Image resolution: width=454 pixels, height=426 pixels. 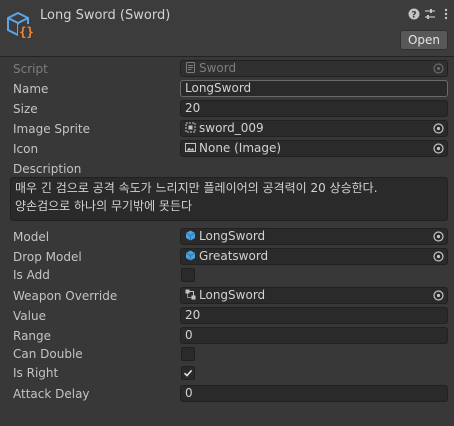 I want to click on weapon-override-field: LongSword, so click(x=314, y=295).